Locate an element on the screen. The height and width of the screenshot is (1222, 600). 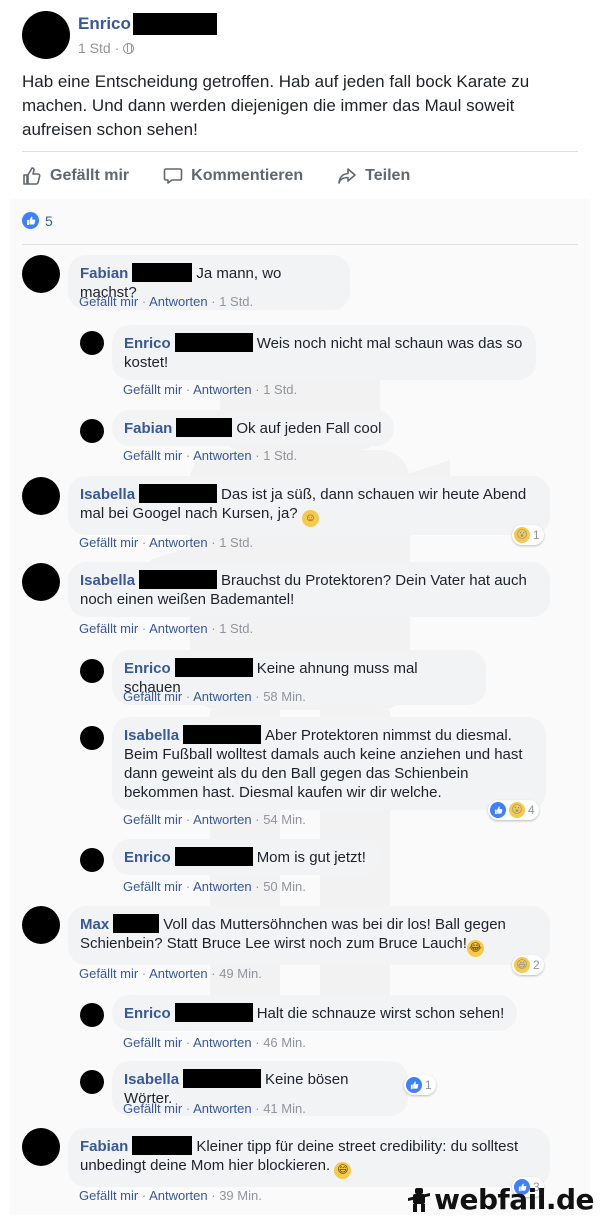
comment-time: 49 Min. is located at coordinates (240, 973).